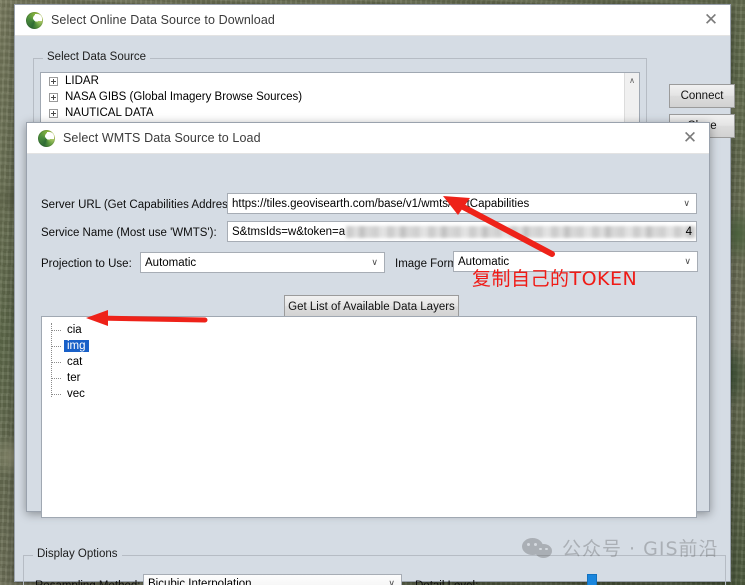 This screenshot has width=745, height=585. I want to click on service-name-value-prefix: S&tmsIds=w&token=a, so click(289, 231).